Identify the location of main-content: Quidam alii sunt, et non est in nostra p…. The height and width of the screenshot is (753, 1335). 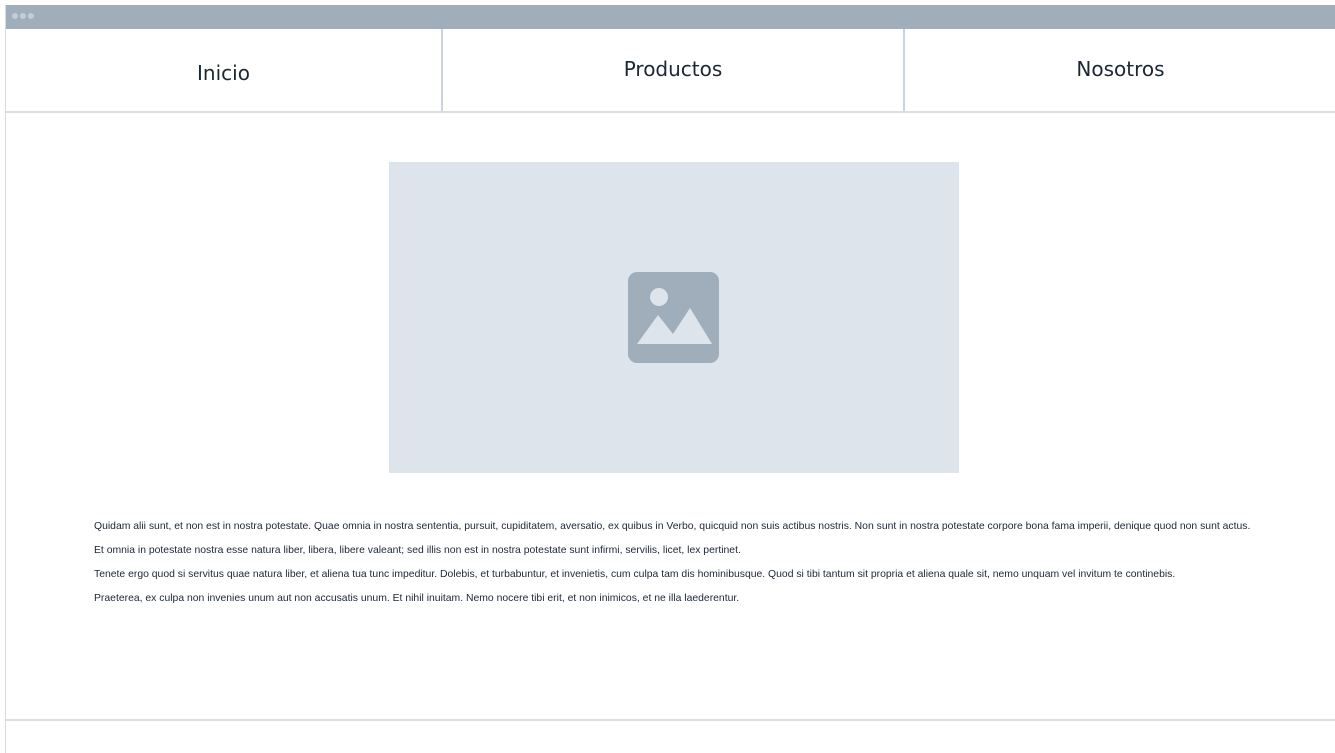
(684, 568).